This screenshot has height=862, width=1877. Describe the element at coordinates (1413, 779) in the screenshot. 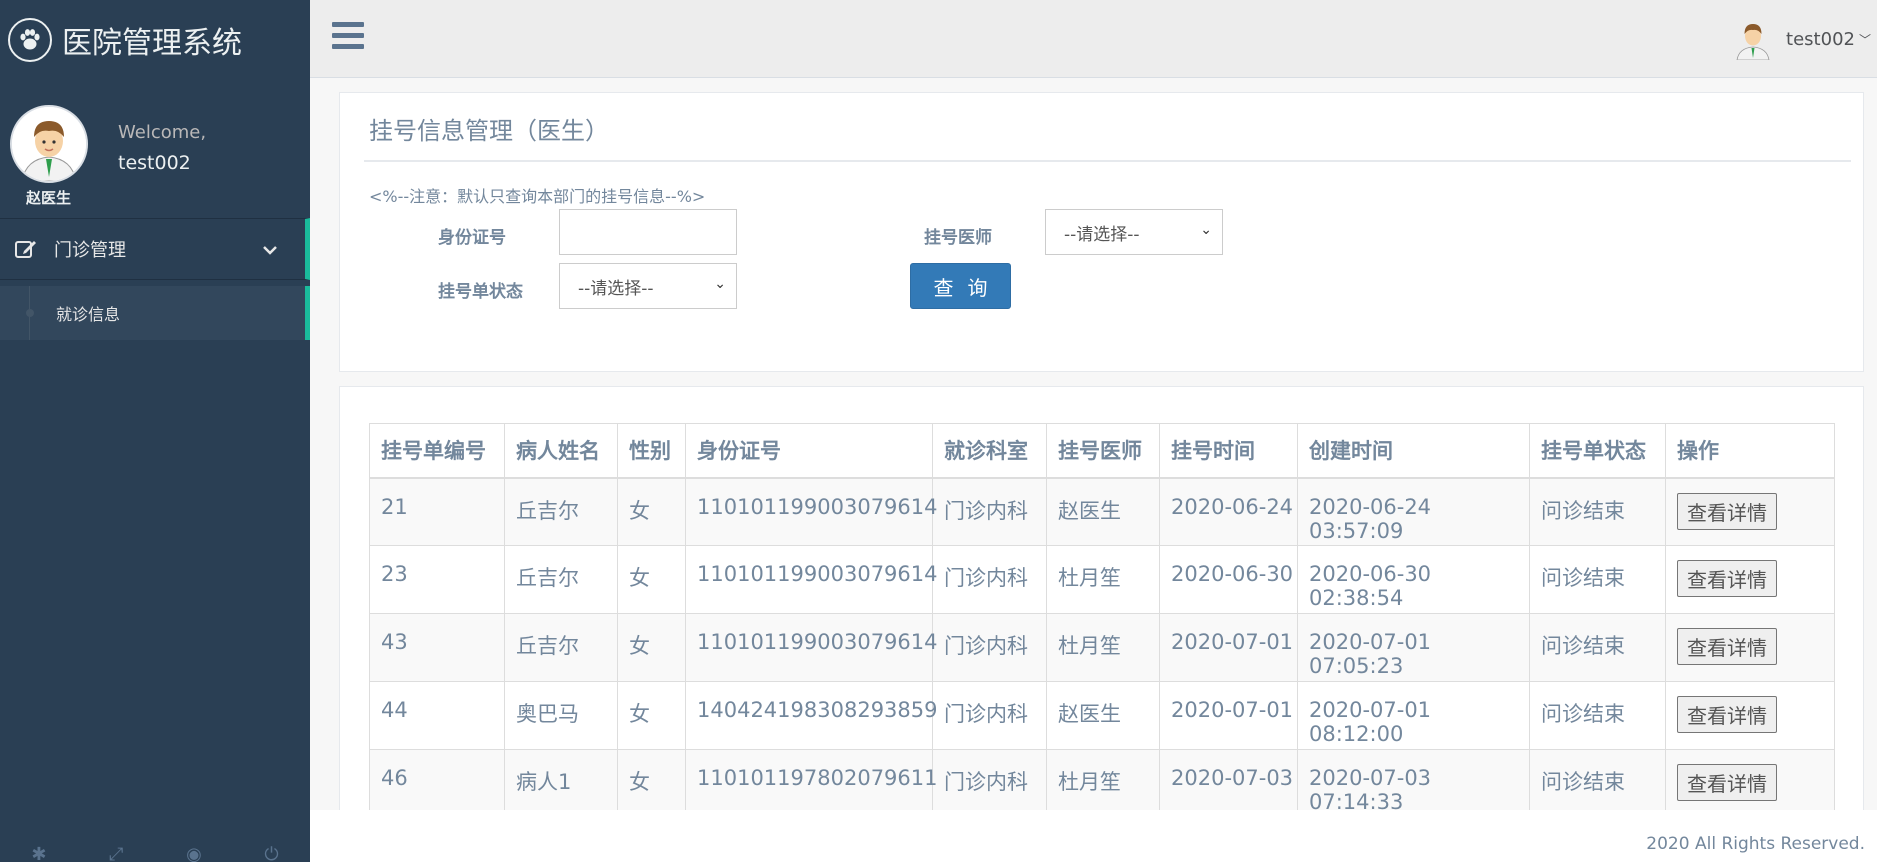

I see `cell-created-at: 2020-07-03 07:14:33` at that location.